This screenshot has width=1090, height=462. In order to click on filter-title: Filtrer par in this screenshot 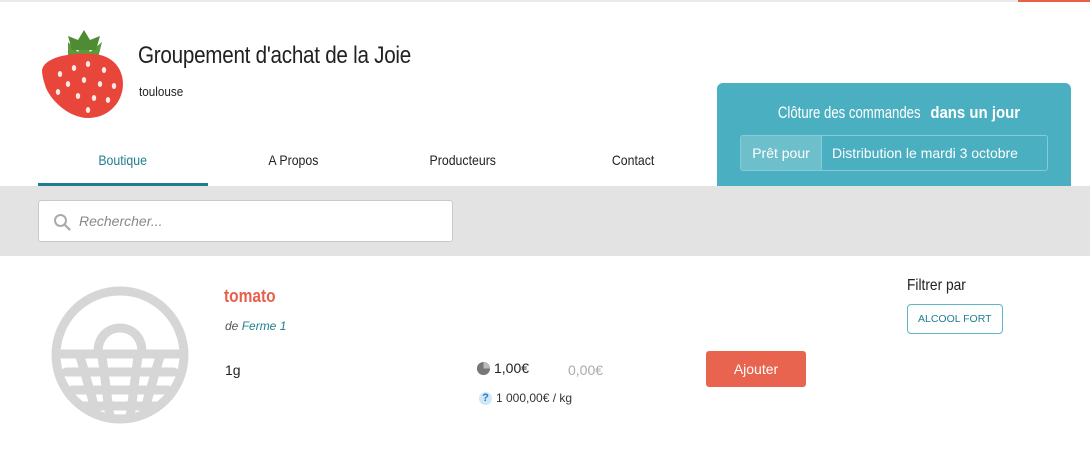, I will do `click(941, 286)`.